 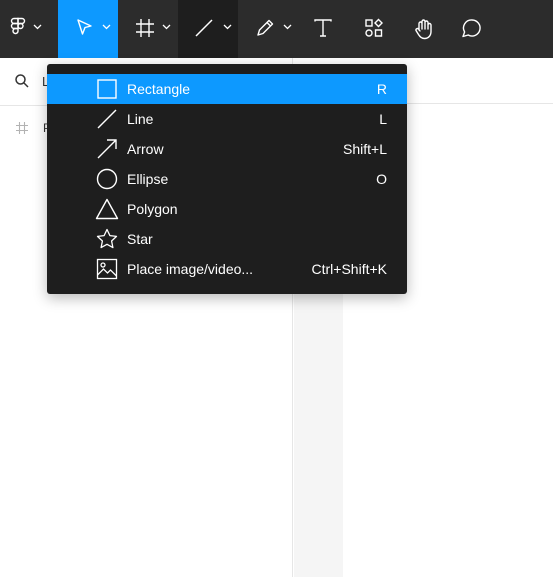 What do you see at coordinates (145, 149) in the screenshot?
I see `menu-item-label: Arrow` at bounding box center [145, 149].